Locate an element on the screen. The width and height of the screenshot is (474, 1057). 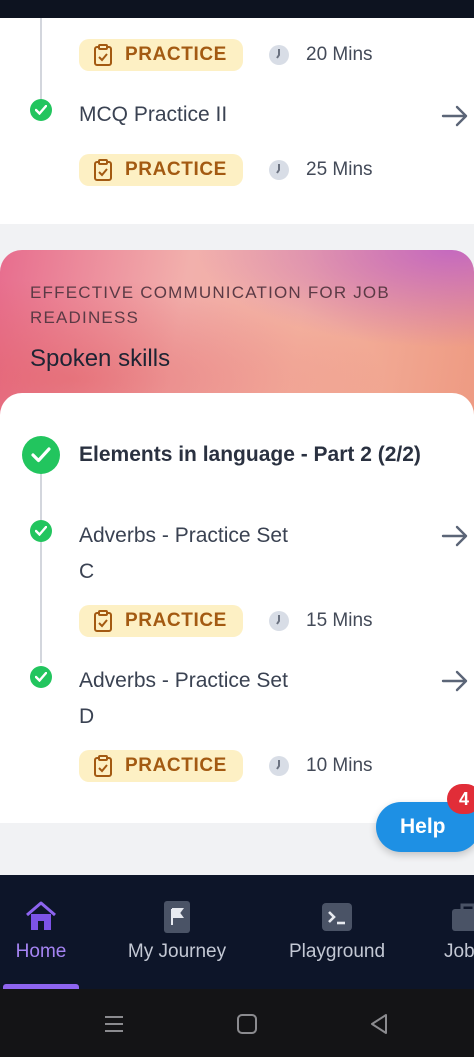
nav-item-playground: Playground is located at coordinates (337, 932).